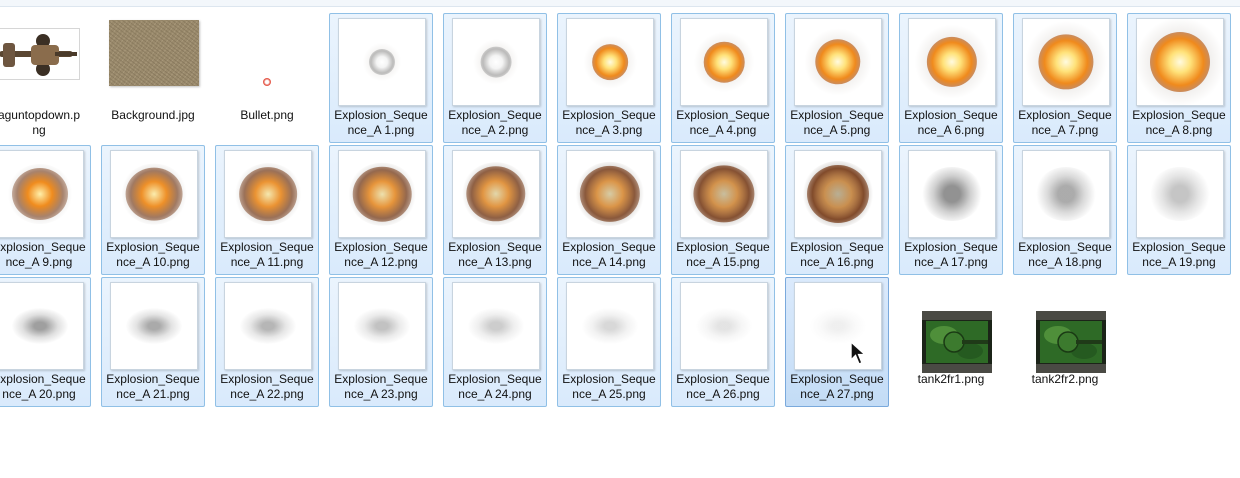 The width and height of the screenshot is (1240, 478). Describe the element at coordinates (154, 53) in the screenshot. I see `background-sprite` at that location.